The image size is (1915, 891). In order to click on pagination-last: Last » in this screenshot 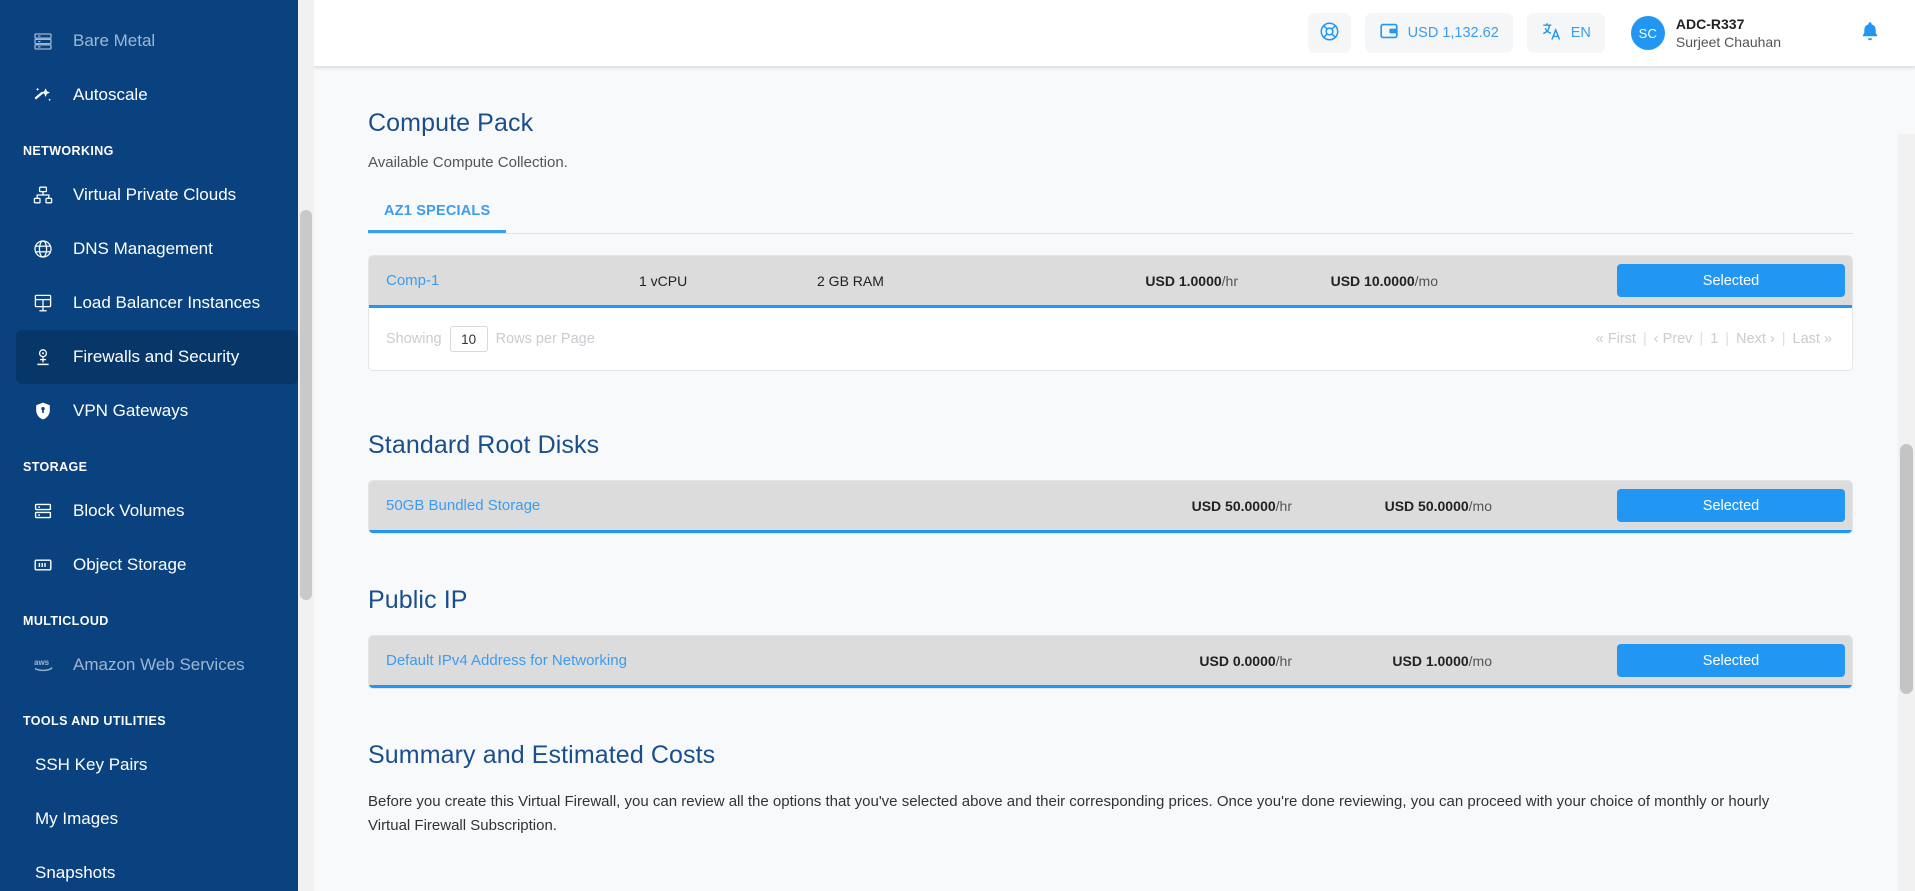, I will do `click(1813, 339)`.